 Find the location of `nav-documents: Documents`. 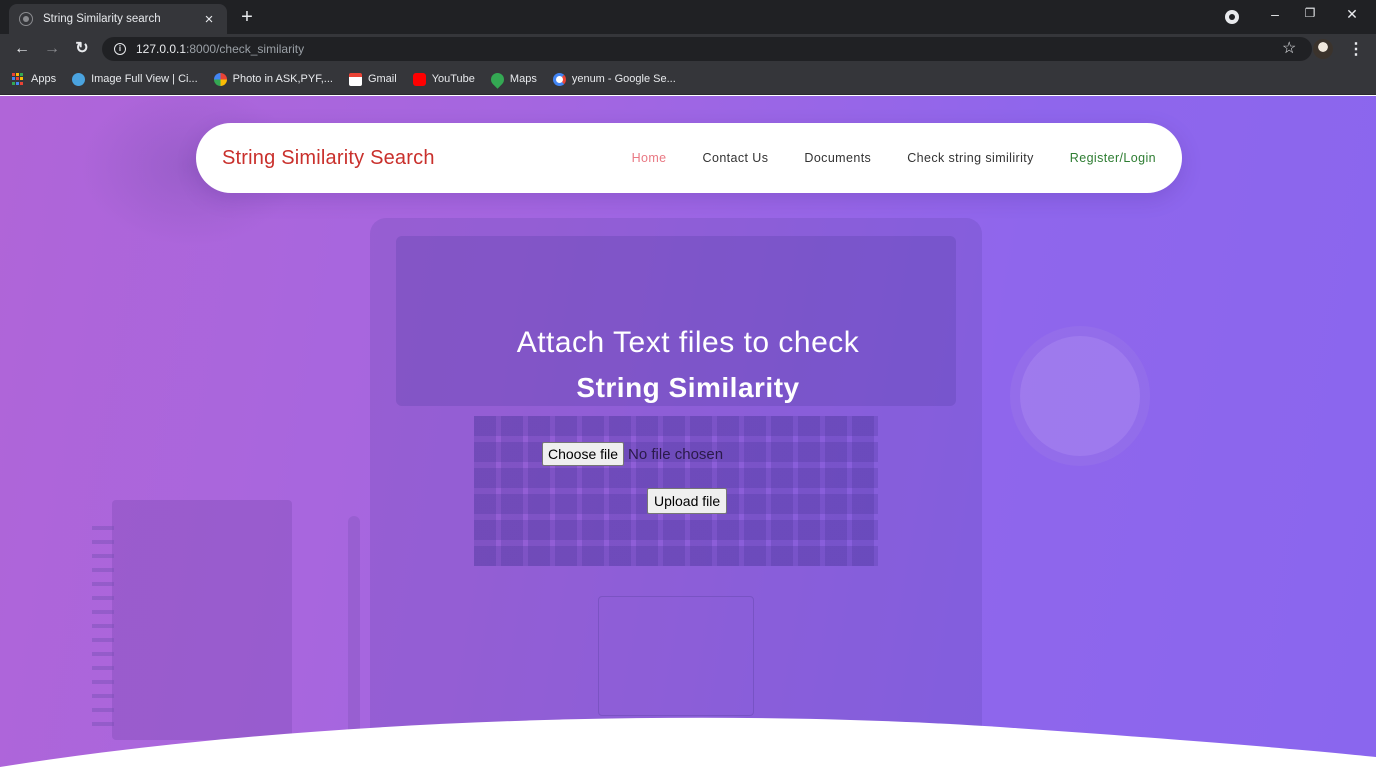

nav-documents: Documents is located at coordinates (837, 158).